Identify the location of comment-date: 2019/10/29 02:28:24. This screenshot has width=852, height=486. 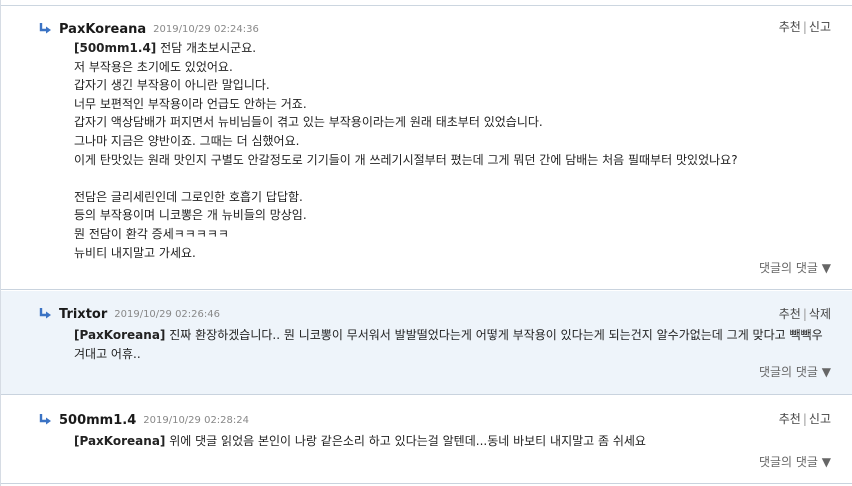
(196, 420).